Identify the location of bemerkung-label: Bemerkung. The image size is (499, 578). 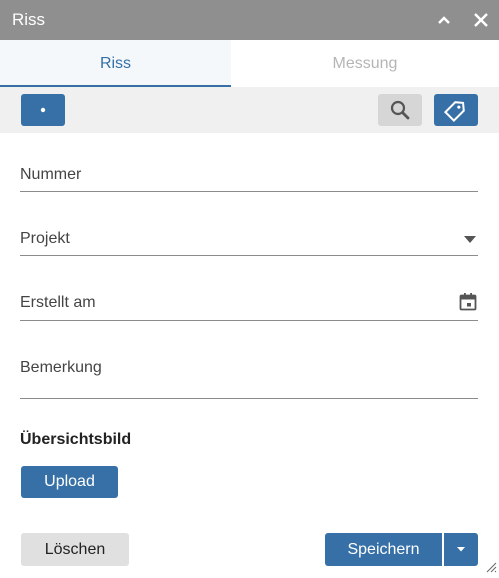
(61, 367).